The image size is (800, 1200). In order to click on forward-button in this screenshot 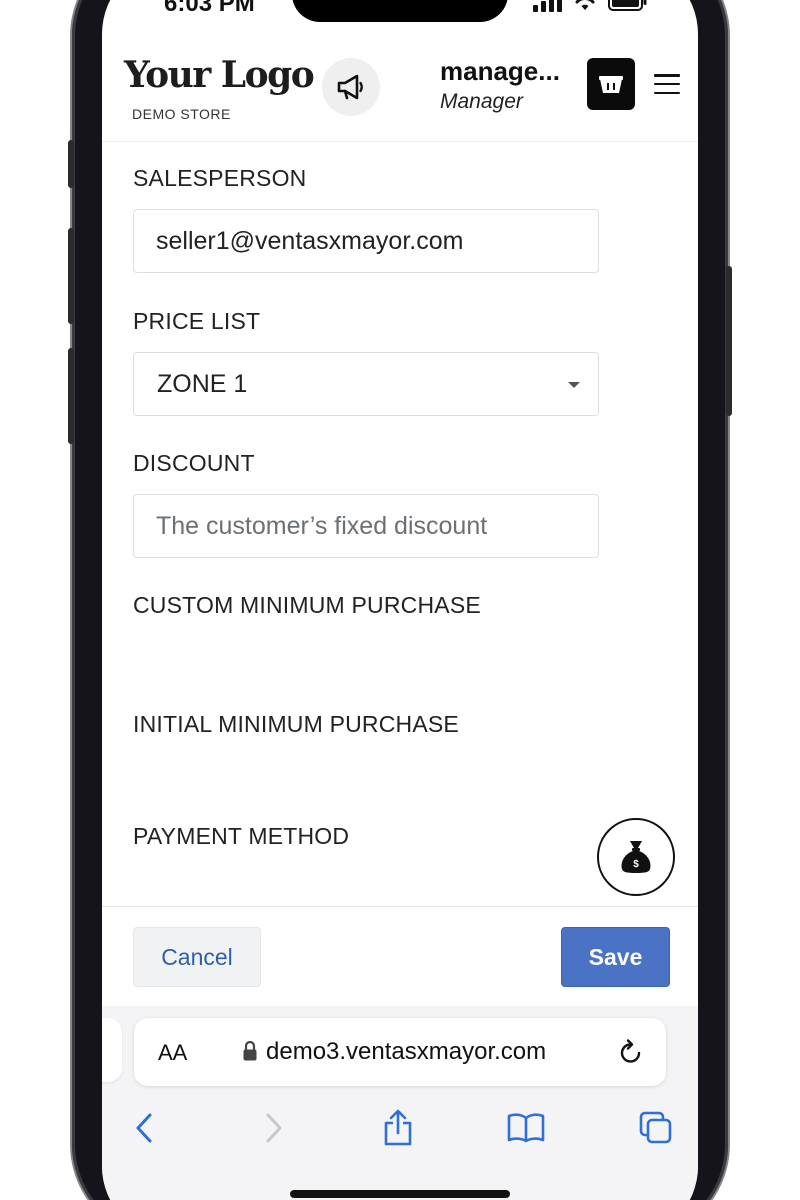, I will do `click(274, 1128)`.